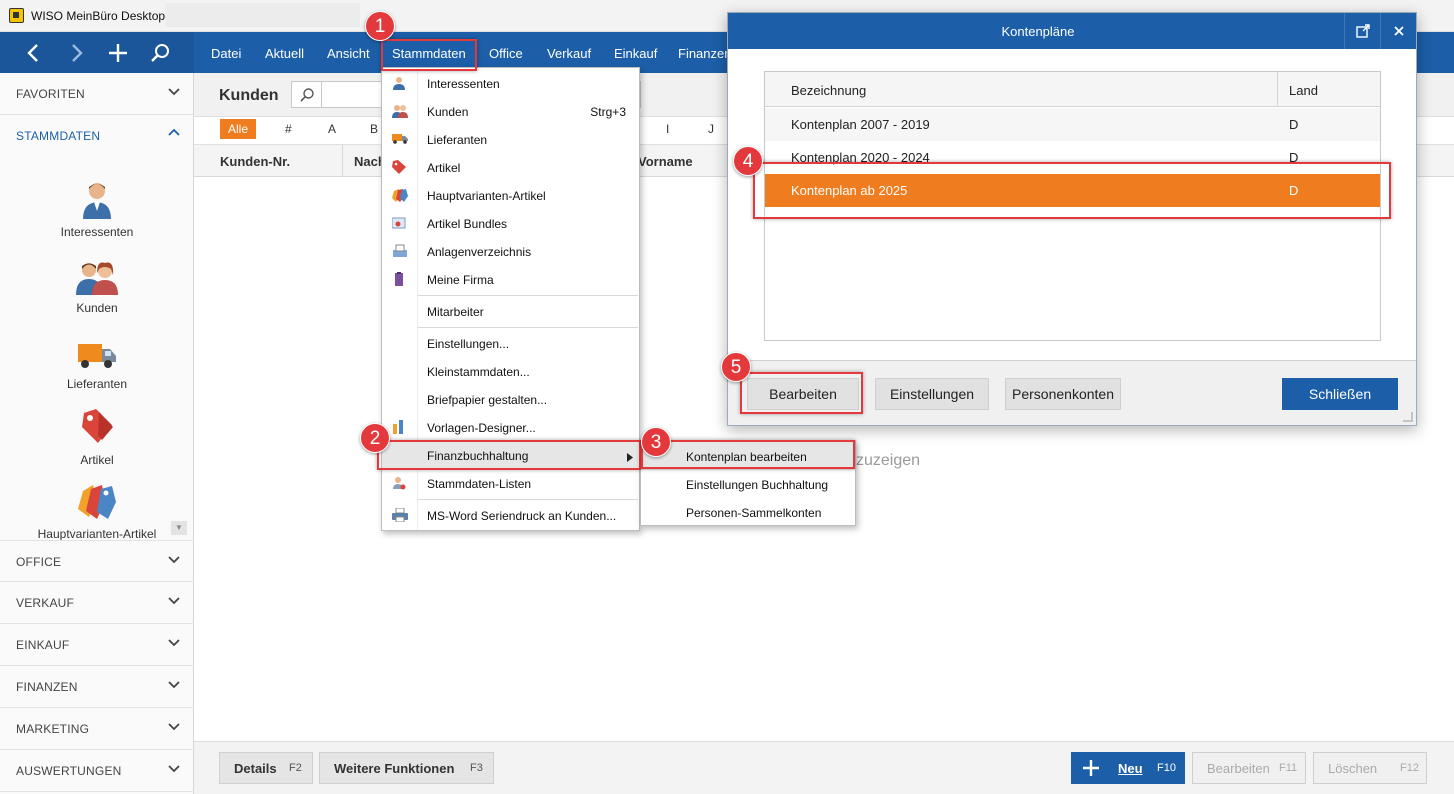 This screenshot has height=794, width=1454. Describe the element at coordinates (569, 53) in the screenshot. I see `menu-verkauf: Verkauf` at that location.